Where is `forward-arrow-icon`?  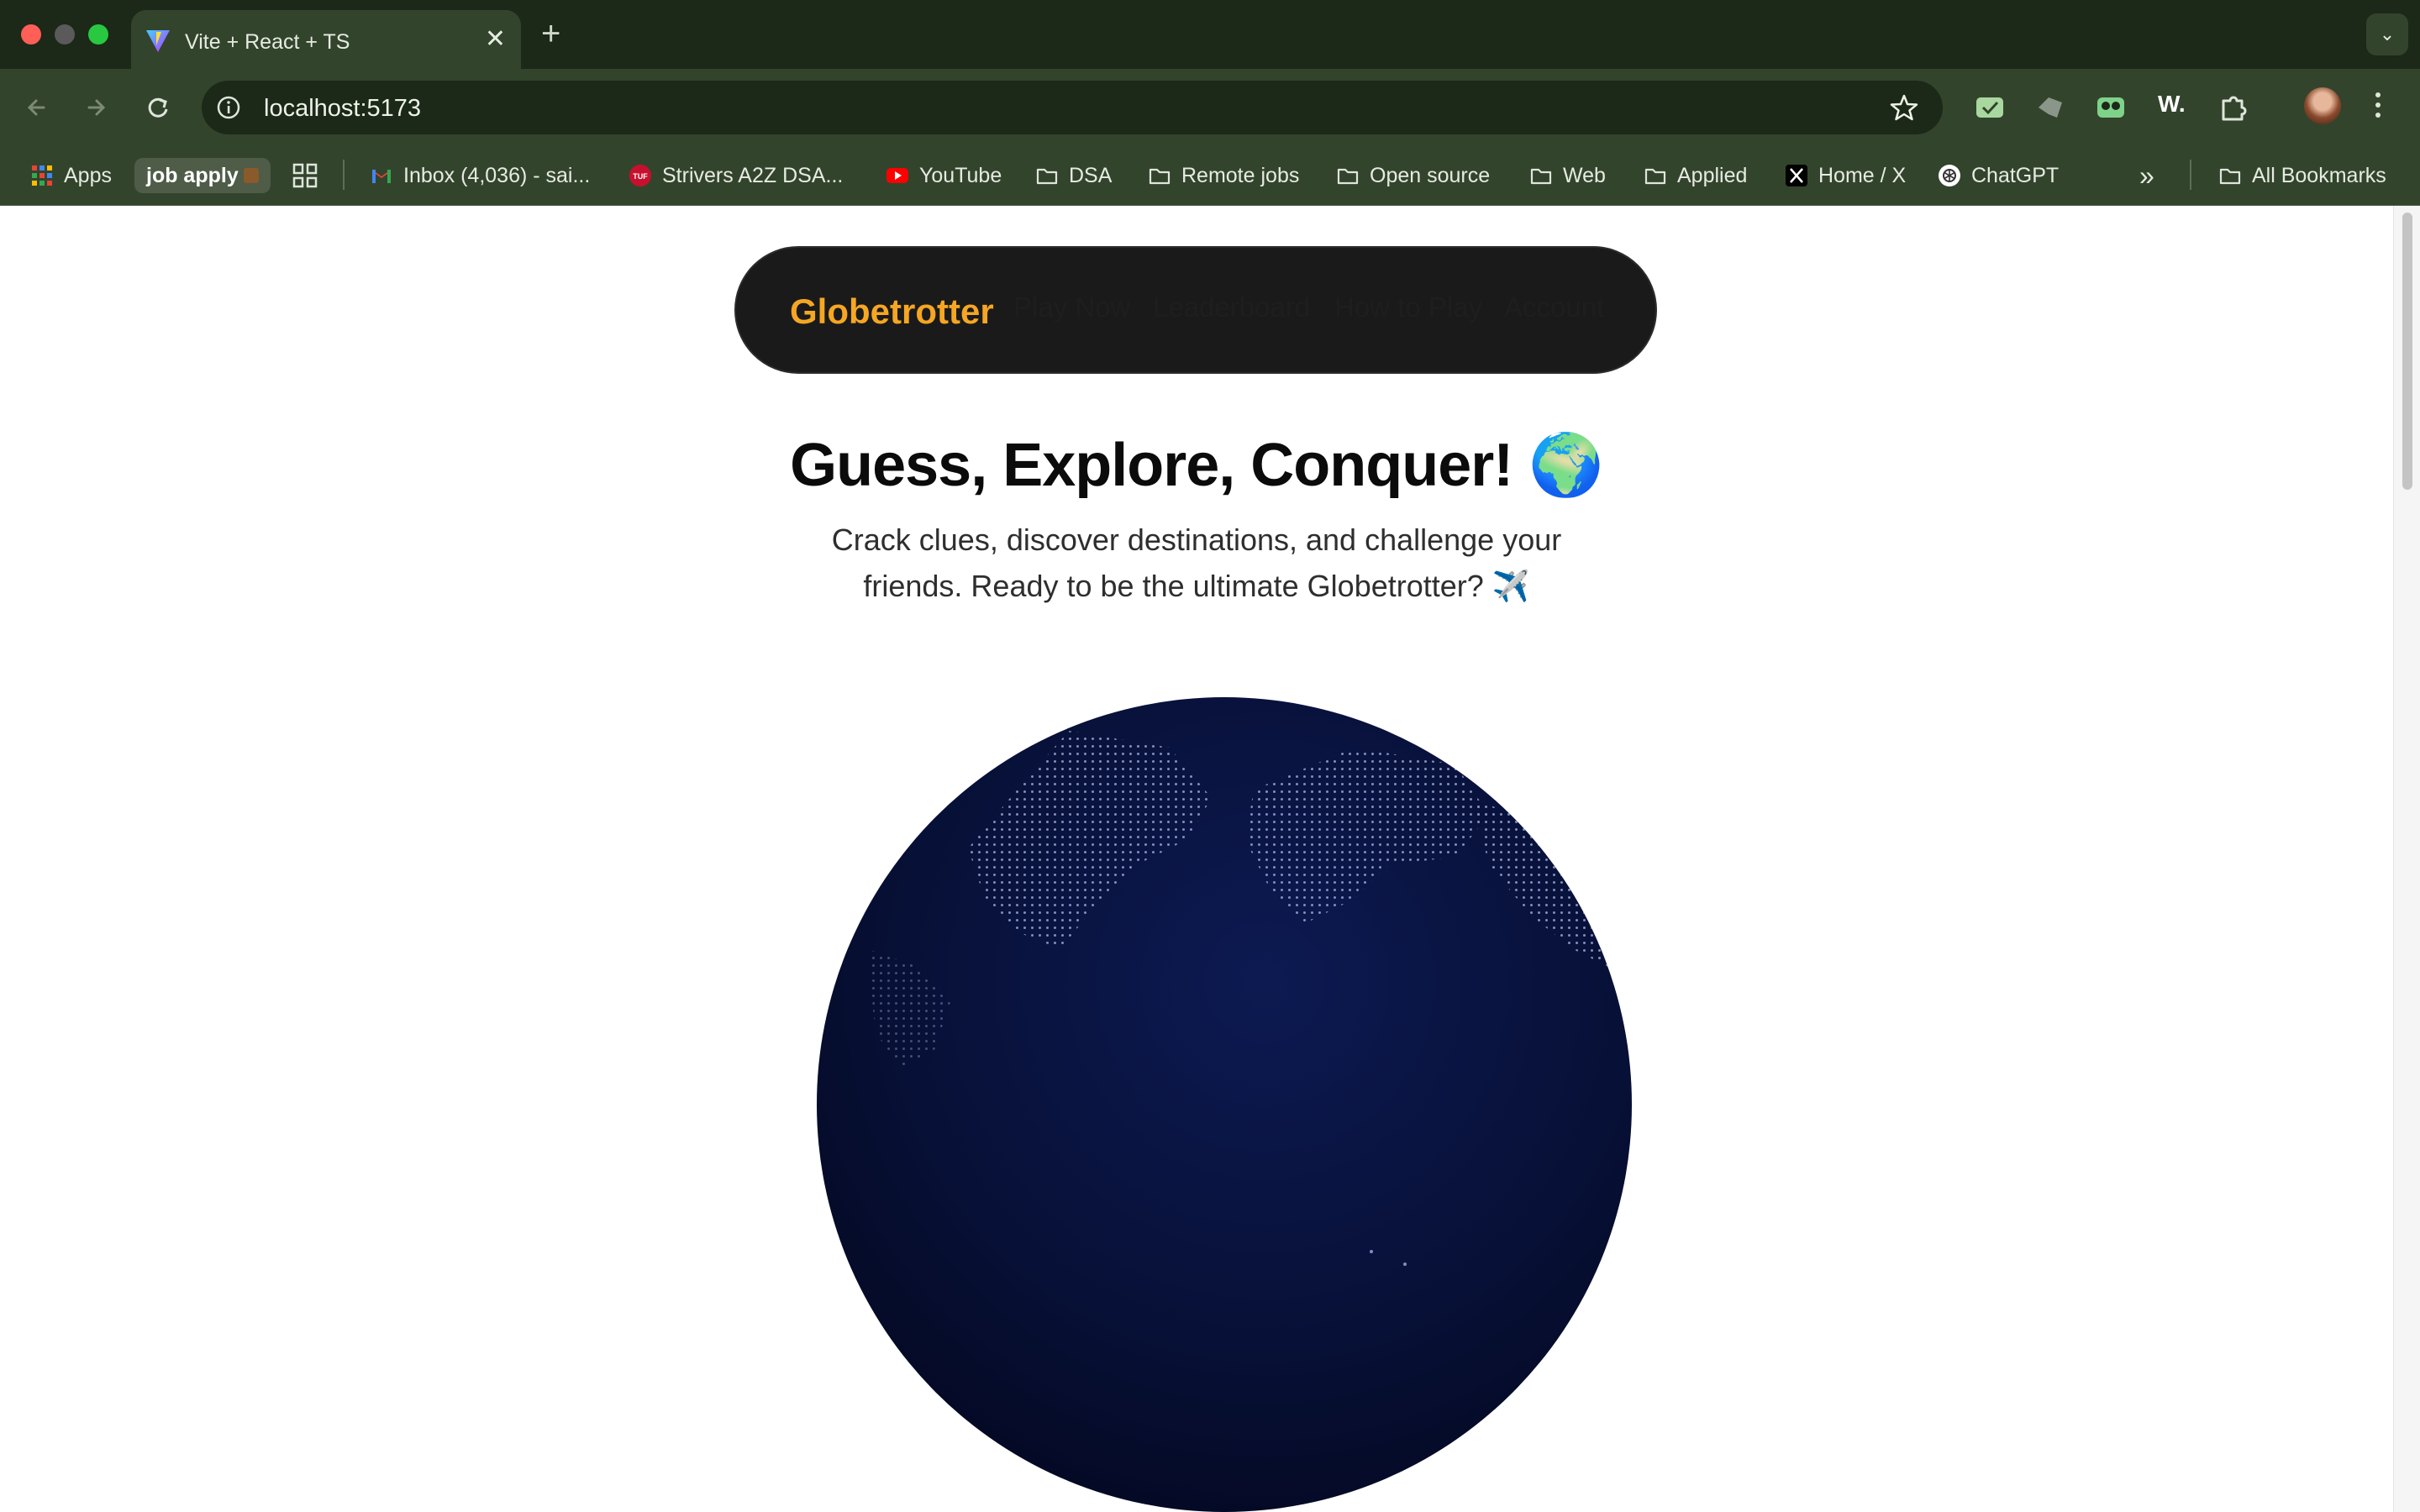
forward-arrow-icon is located at coordinates (96, 107).